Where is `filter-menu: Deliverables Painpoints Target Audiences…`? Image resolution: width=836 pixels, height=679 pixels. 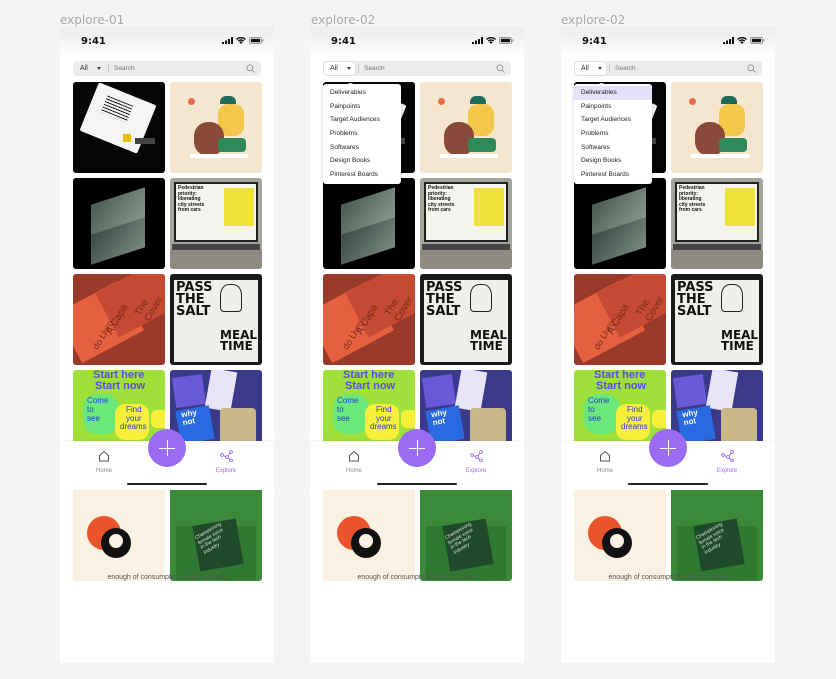
filter-menu: Deliverables Painpoints Target Audiences… is located at coordinates (613, 134).